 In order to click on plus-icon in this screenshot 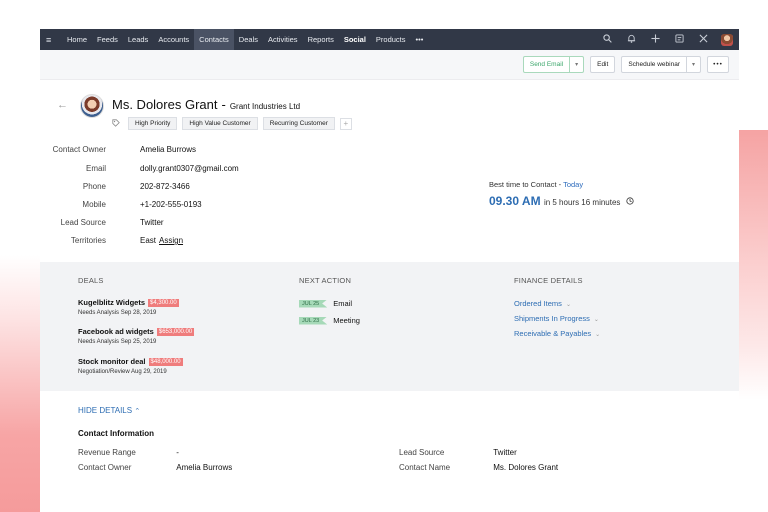, I will do `click(655, 39)`.